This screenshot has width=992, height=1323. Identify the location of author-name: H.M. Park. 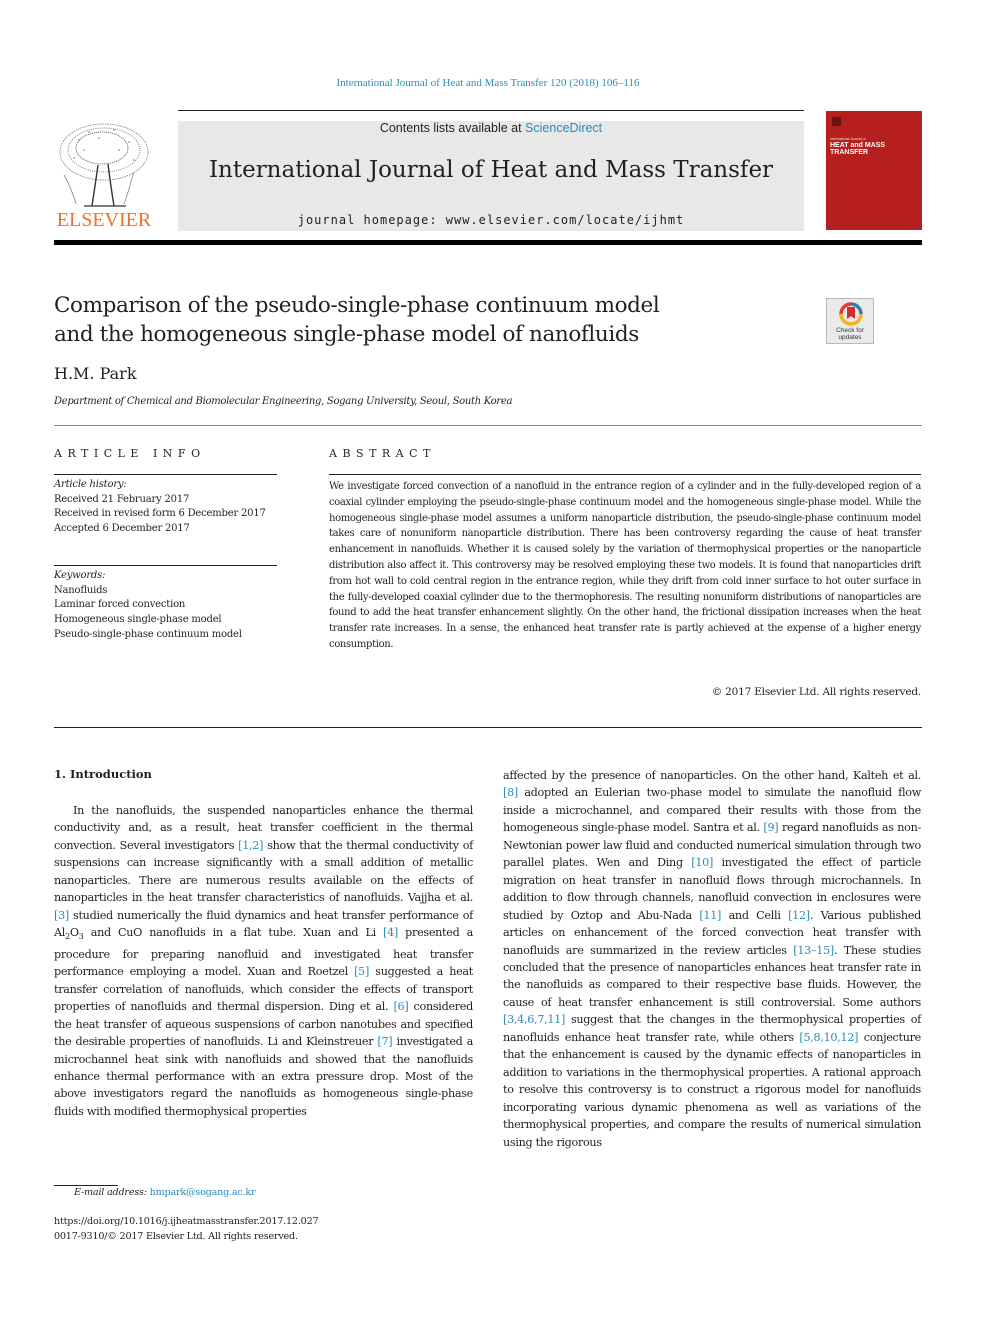
(95, 373).